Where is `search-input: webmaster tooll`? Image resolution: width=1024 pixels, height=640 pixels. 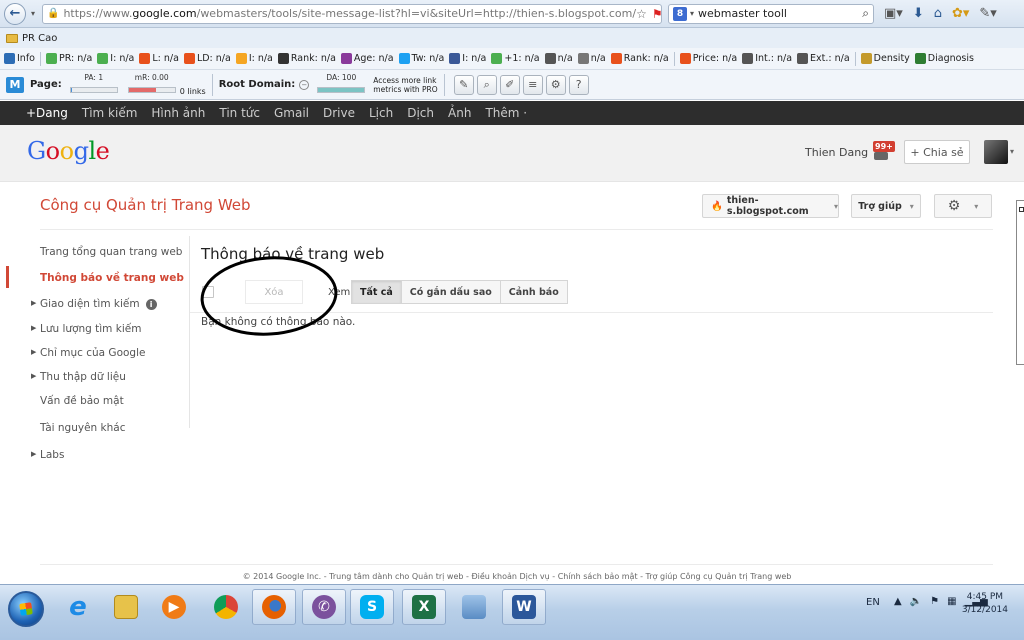 search-input: webmaster tooll is located at coordinates (780, 13).